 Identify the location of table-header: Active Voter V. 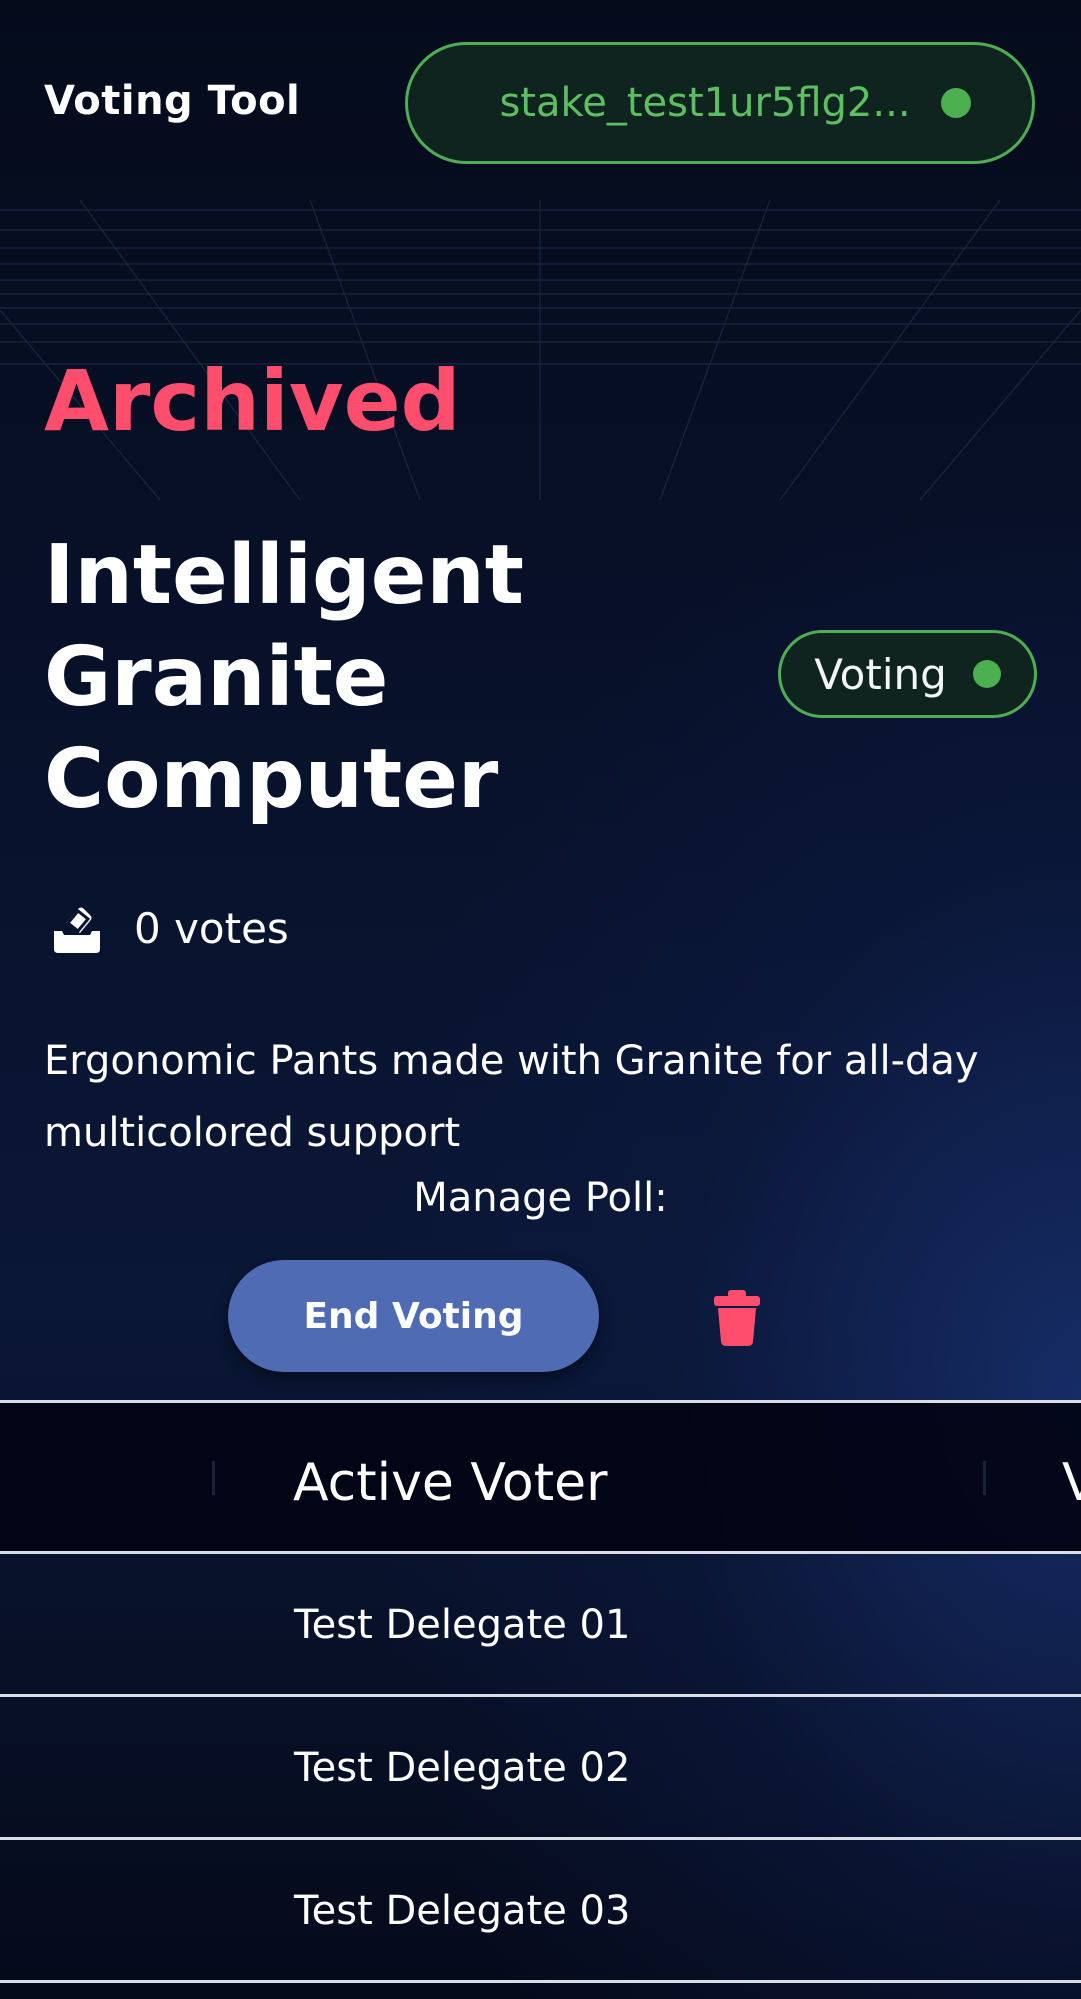
(540, 1477).